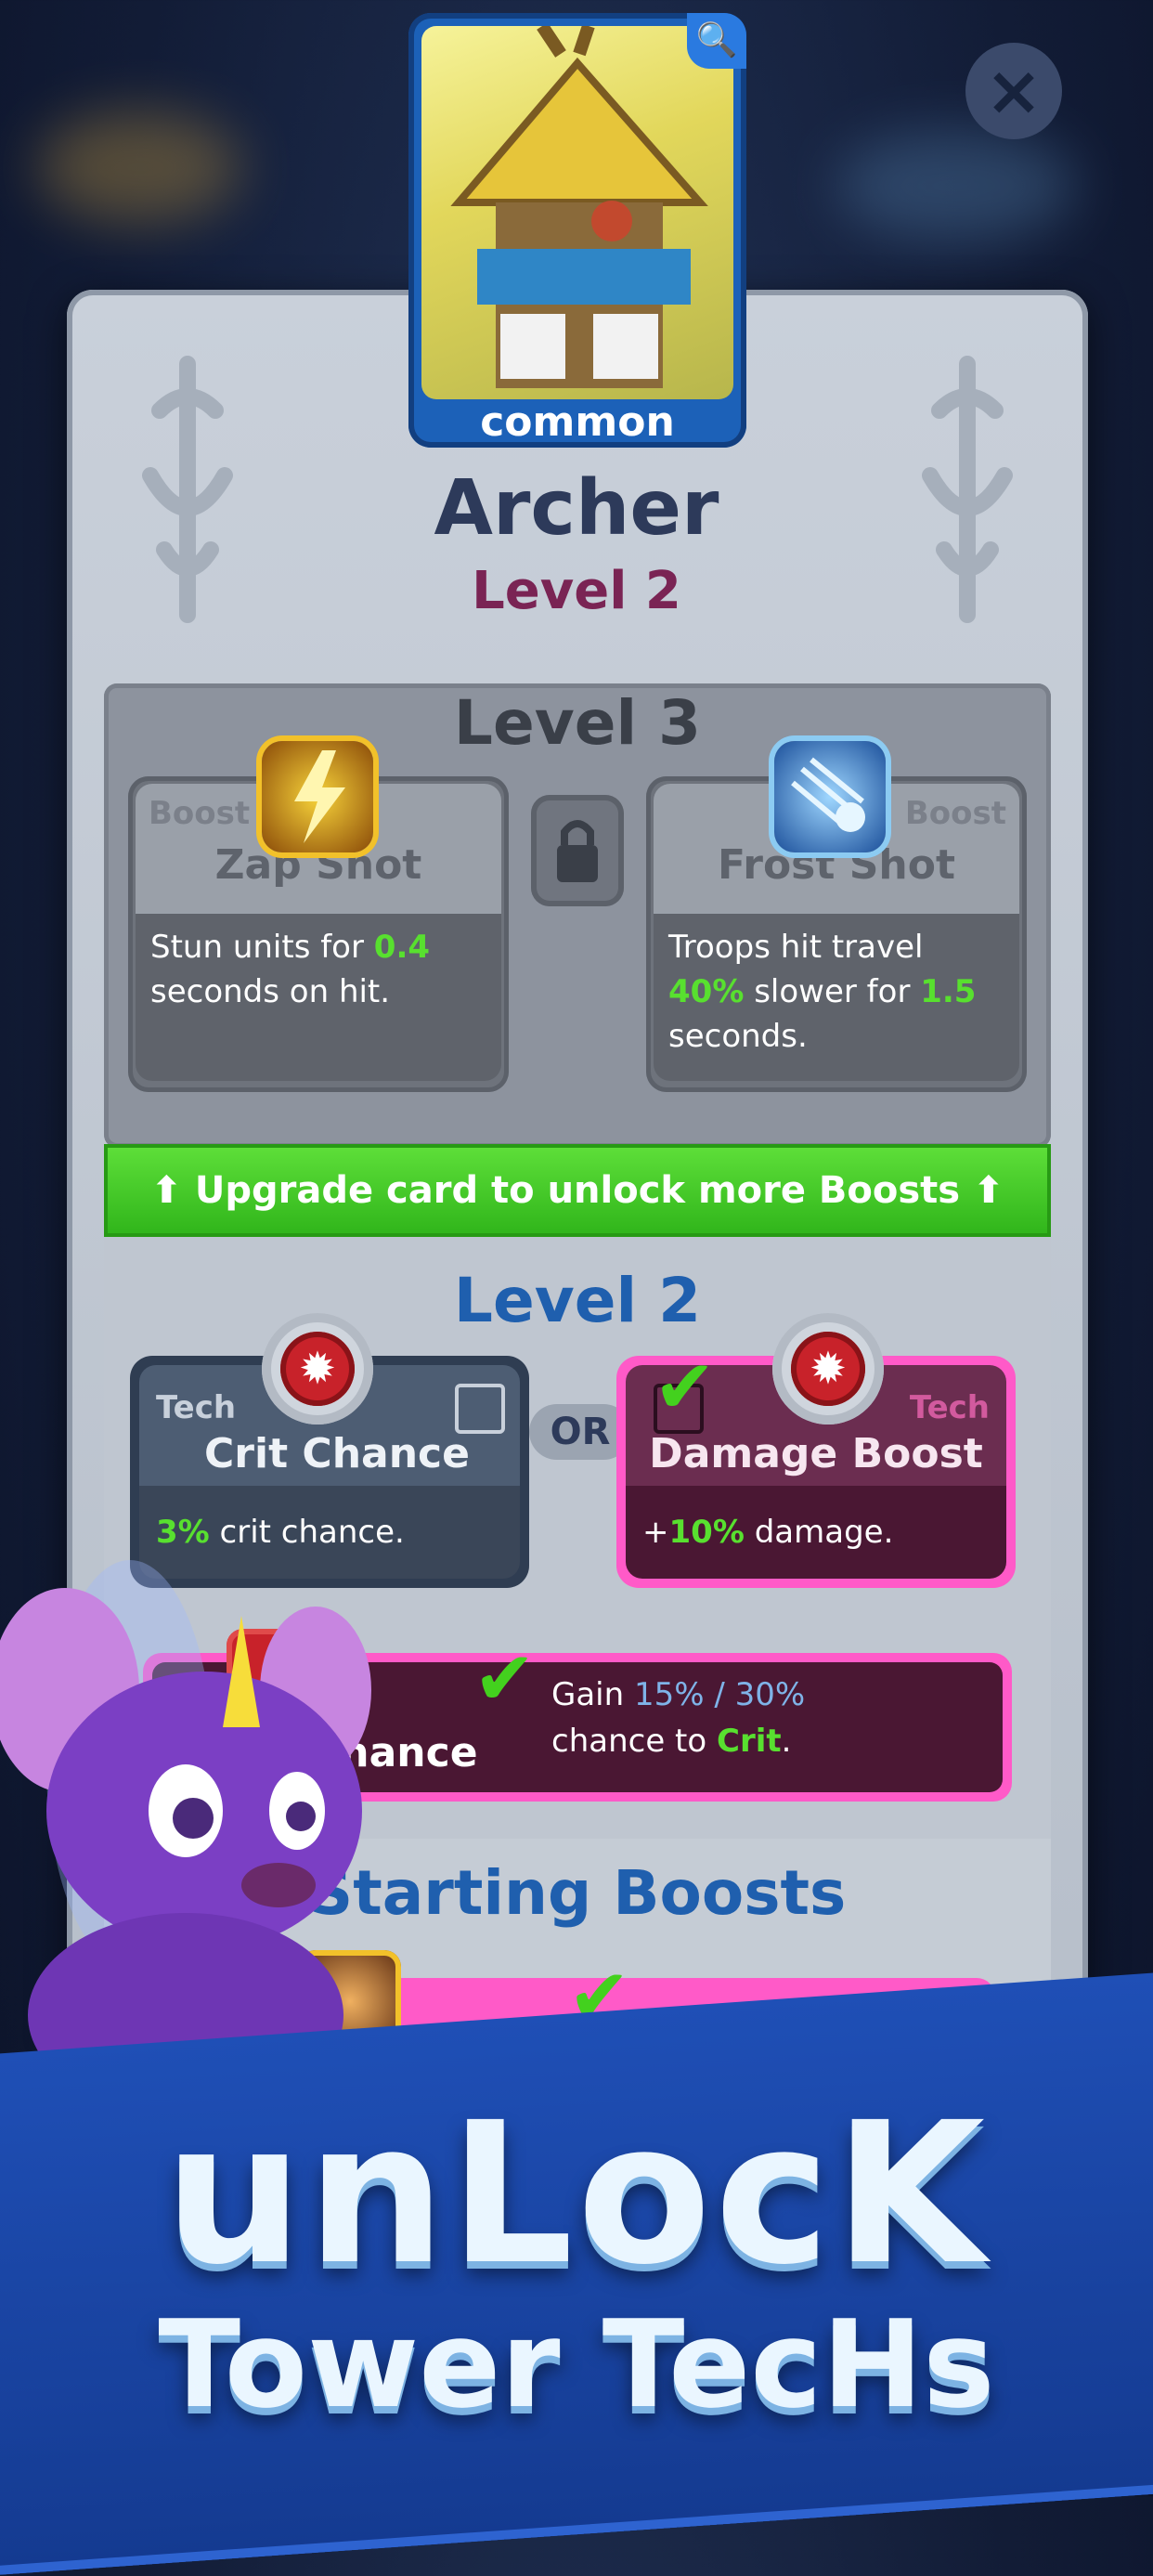 The height and width of the screenshot is (2576, 1153). Describe the element at coordinates (576, 2364) in the screenshot. I see `headline-line2: Tower TecHs` at that location.